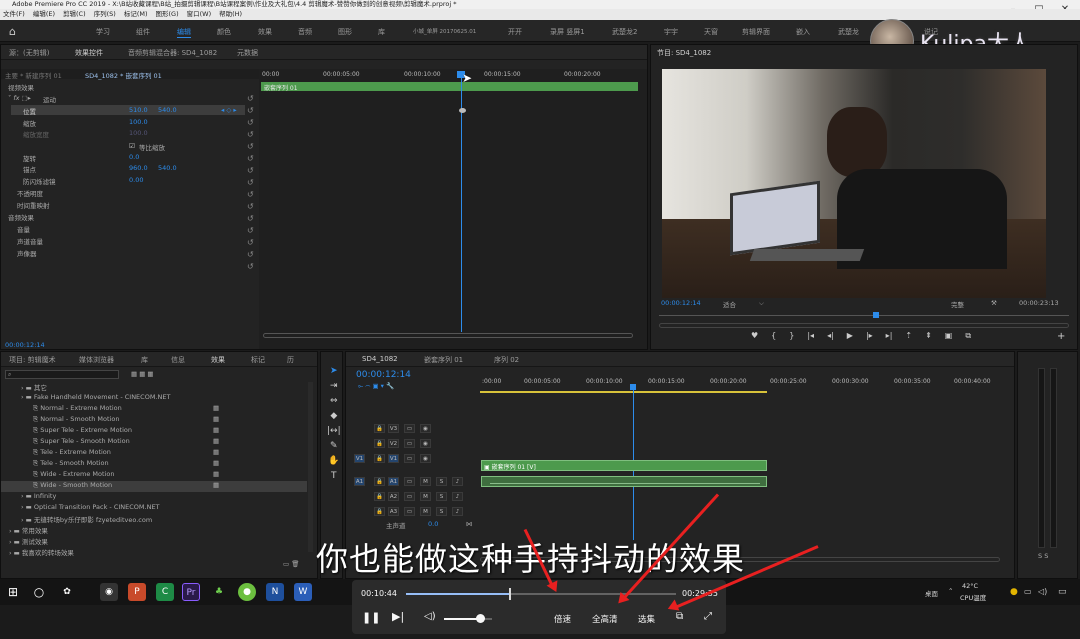  Describe the element at coordinates (178, 360) in the screenshot. I see `tab-info: 信息` at that location.